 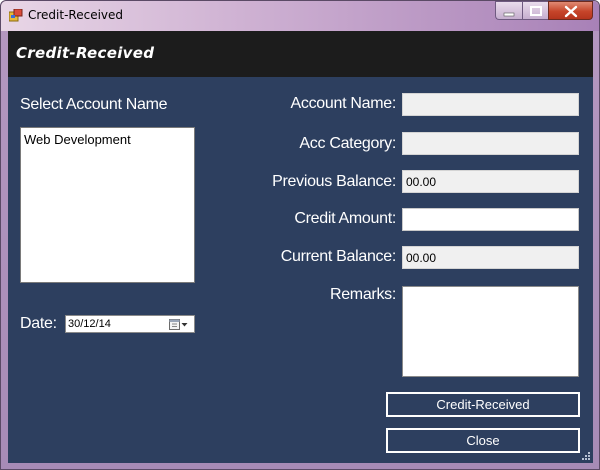 I want to click on window-title: Credit-Received, so click(x=76, y=15).